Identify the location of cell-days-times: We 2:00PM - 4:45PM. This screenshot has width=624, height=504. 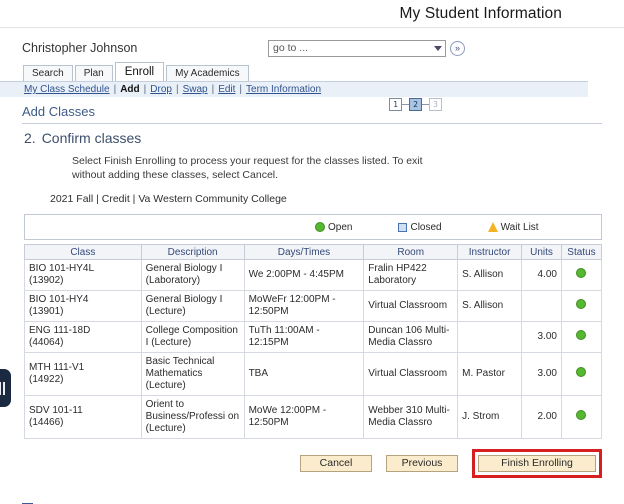
(304, 275).